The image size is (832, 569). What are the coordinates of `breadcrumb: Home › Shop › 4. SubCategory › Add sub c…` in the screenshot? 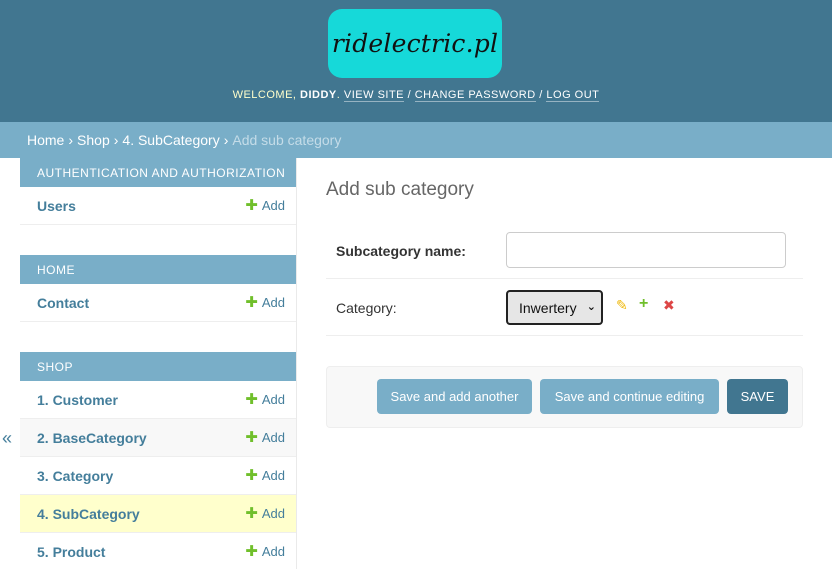 It's located at (416, 140).